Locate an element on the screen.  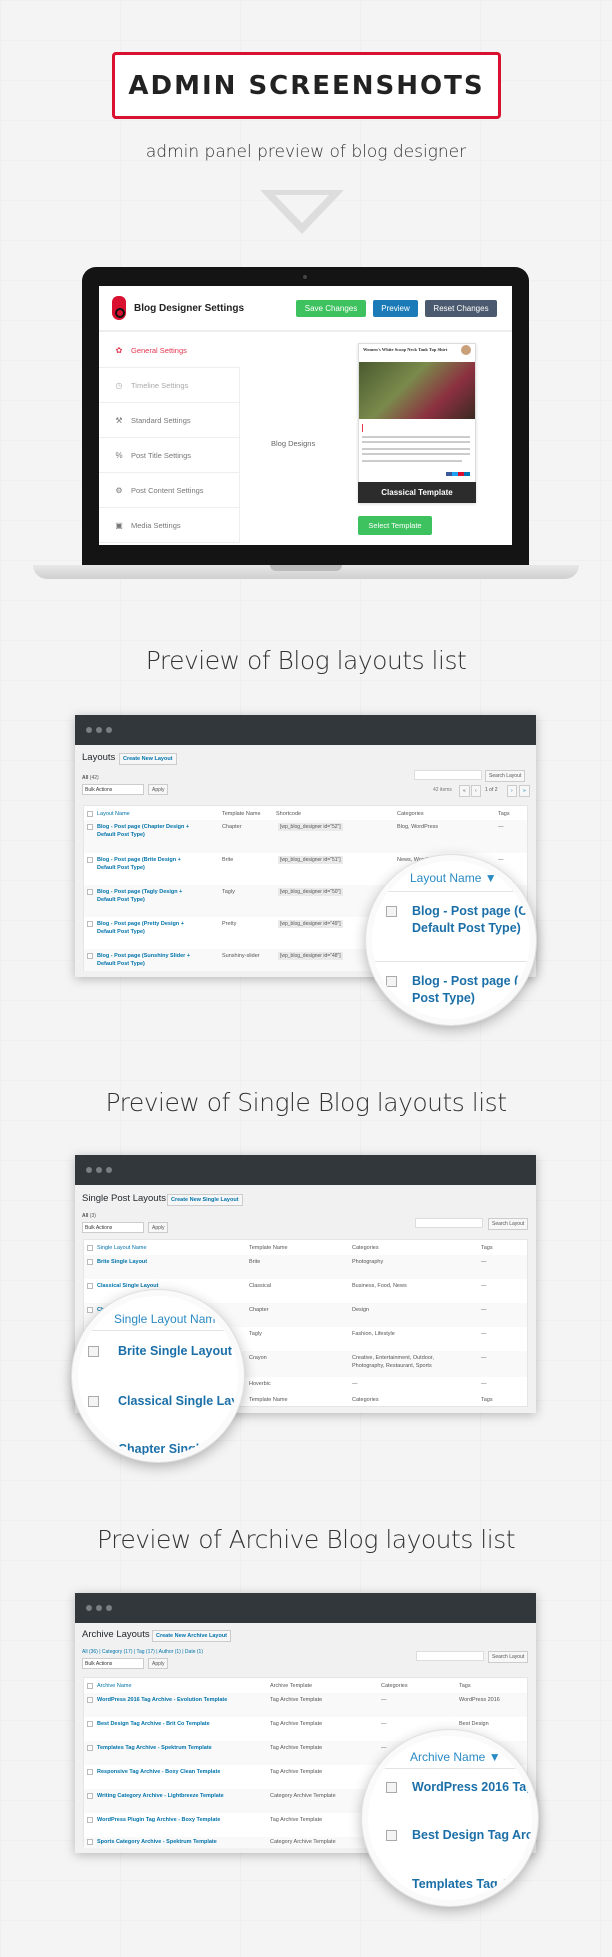
magnified-header: Single Layout Nam is located at coordinates (165, 1319).